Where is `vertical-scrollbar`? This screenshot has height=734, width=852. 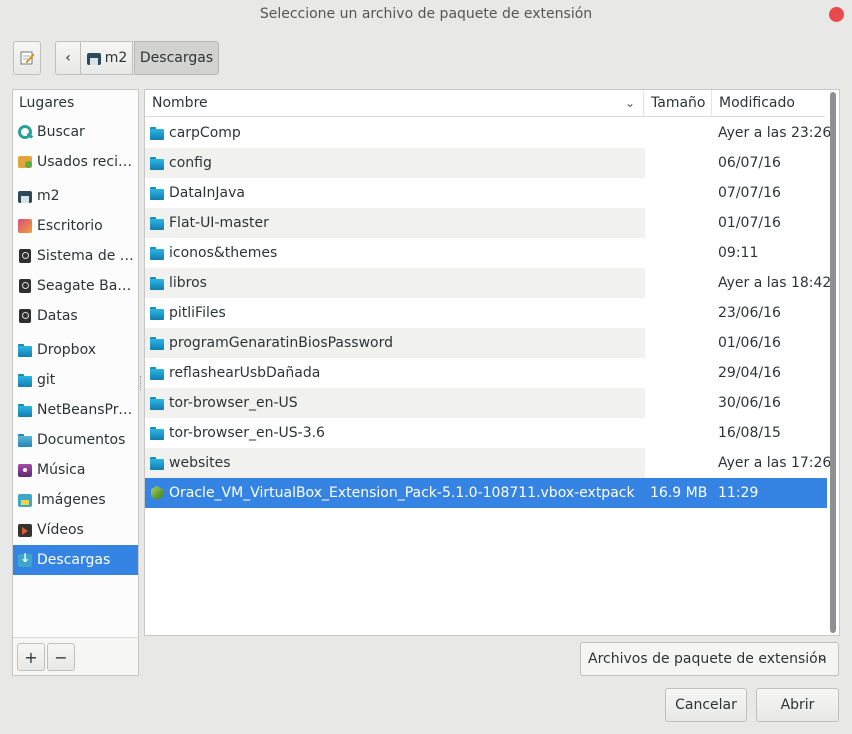
vertical-scrollbar is located at coordinates (833, 362).